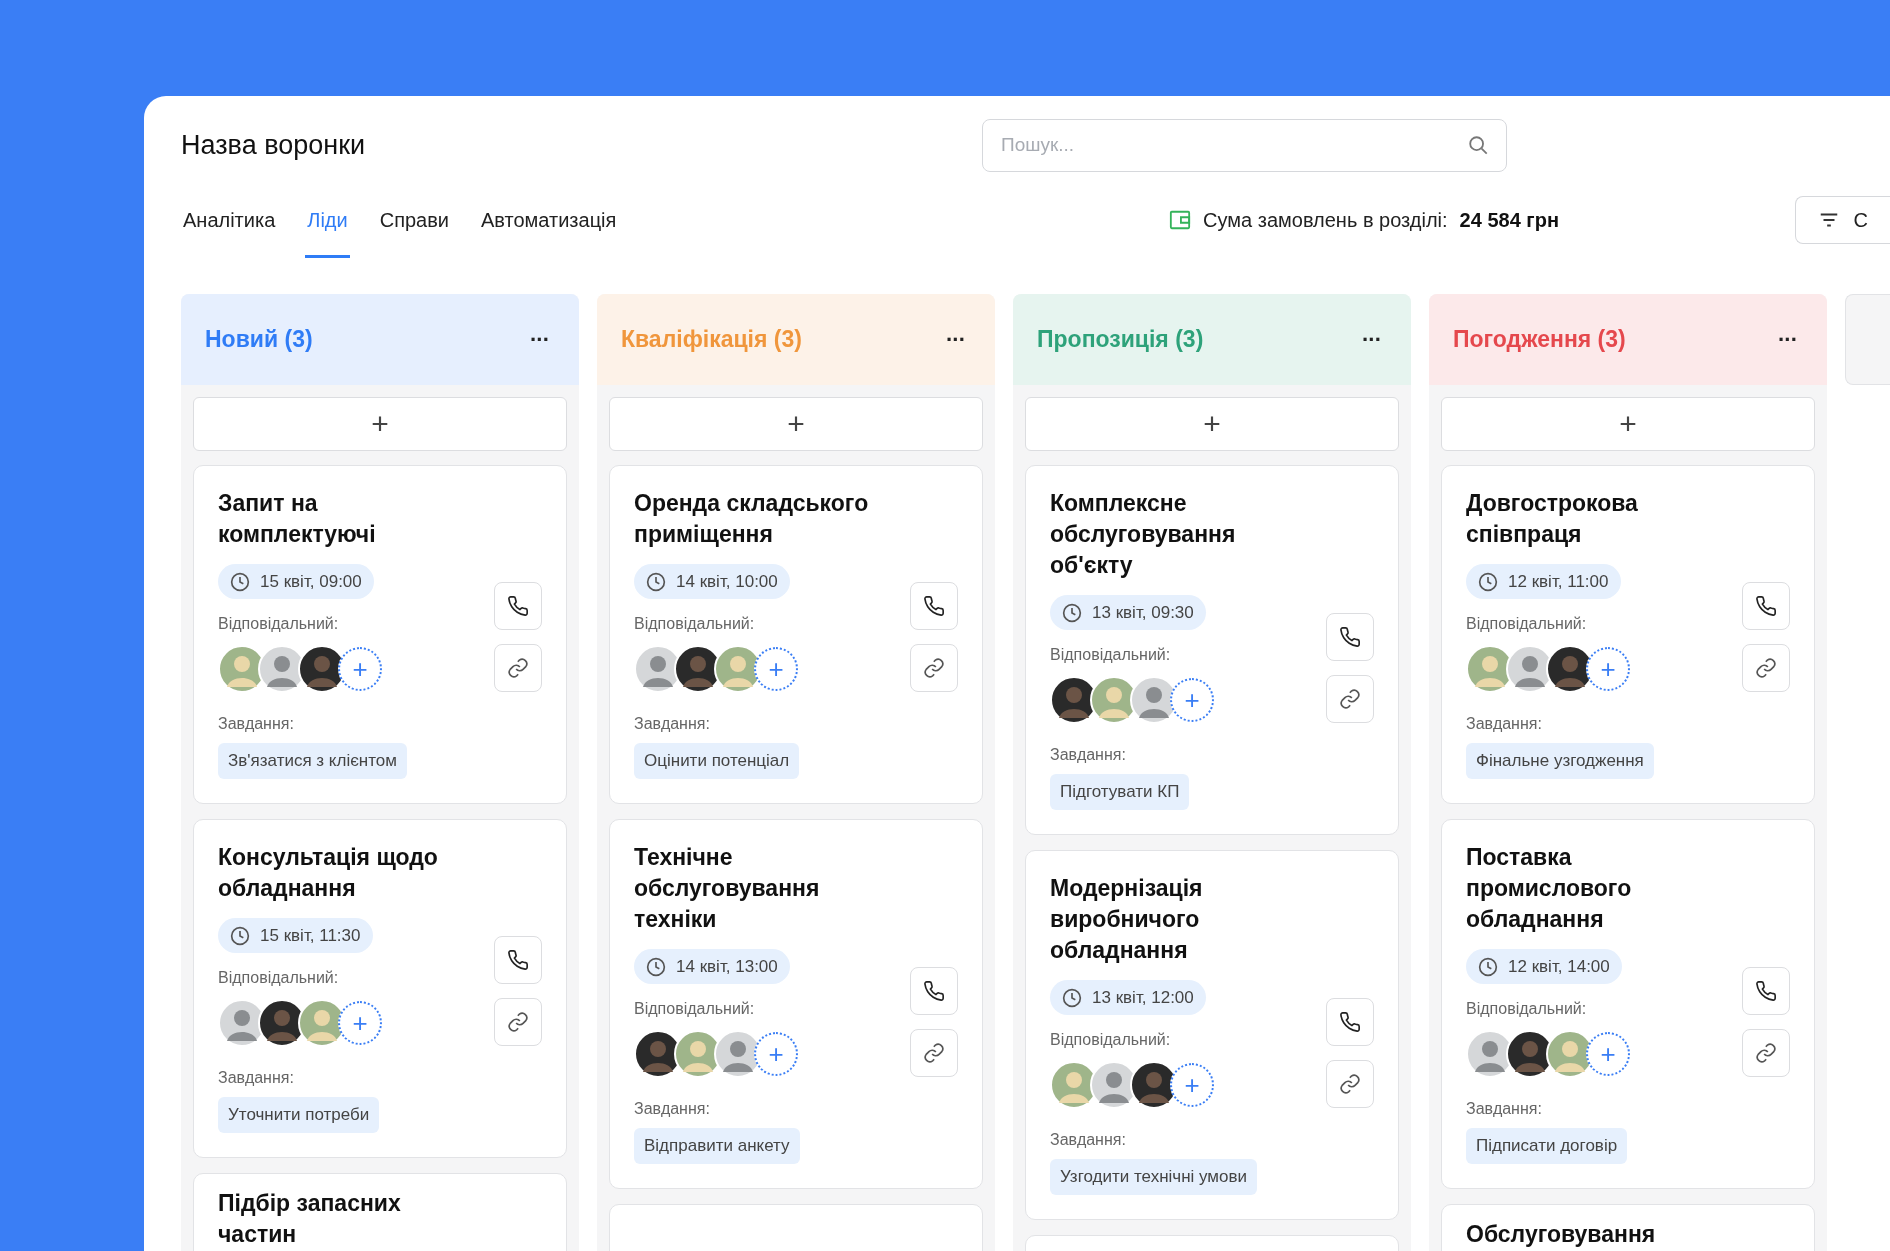 This screenshot has width=1890, height=1251. I want to click on lead-card: Технічне обслуговування техніки 14 квіт, 13:00 Відповідальний: + Завдання: Відправити анкету, so click(796, 1004).